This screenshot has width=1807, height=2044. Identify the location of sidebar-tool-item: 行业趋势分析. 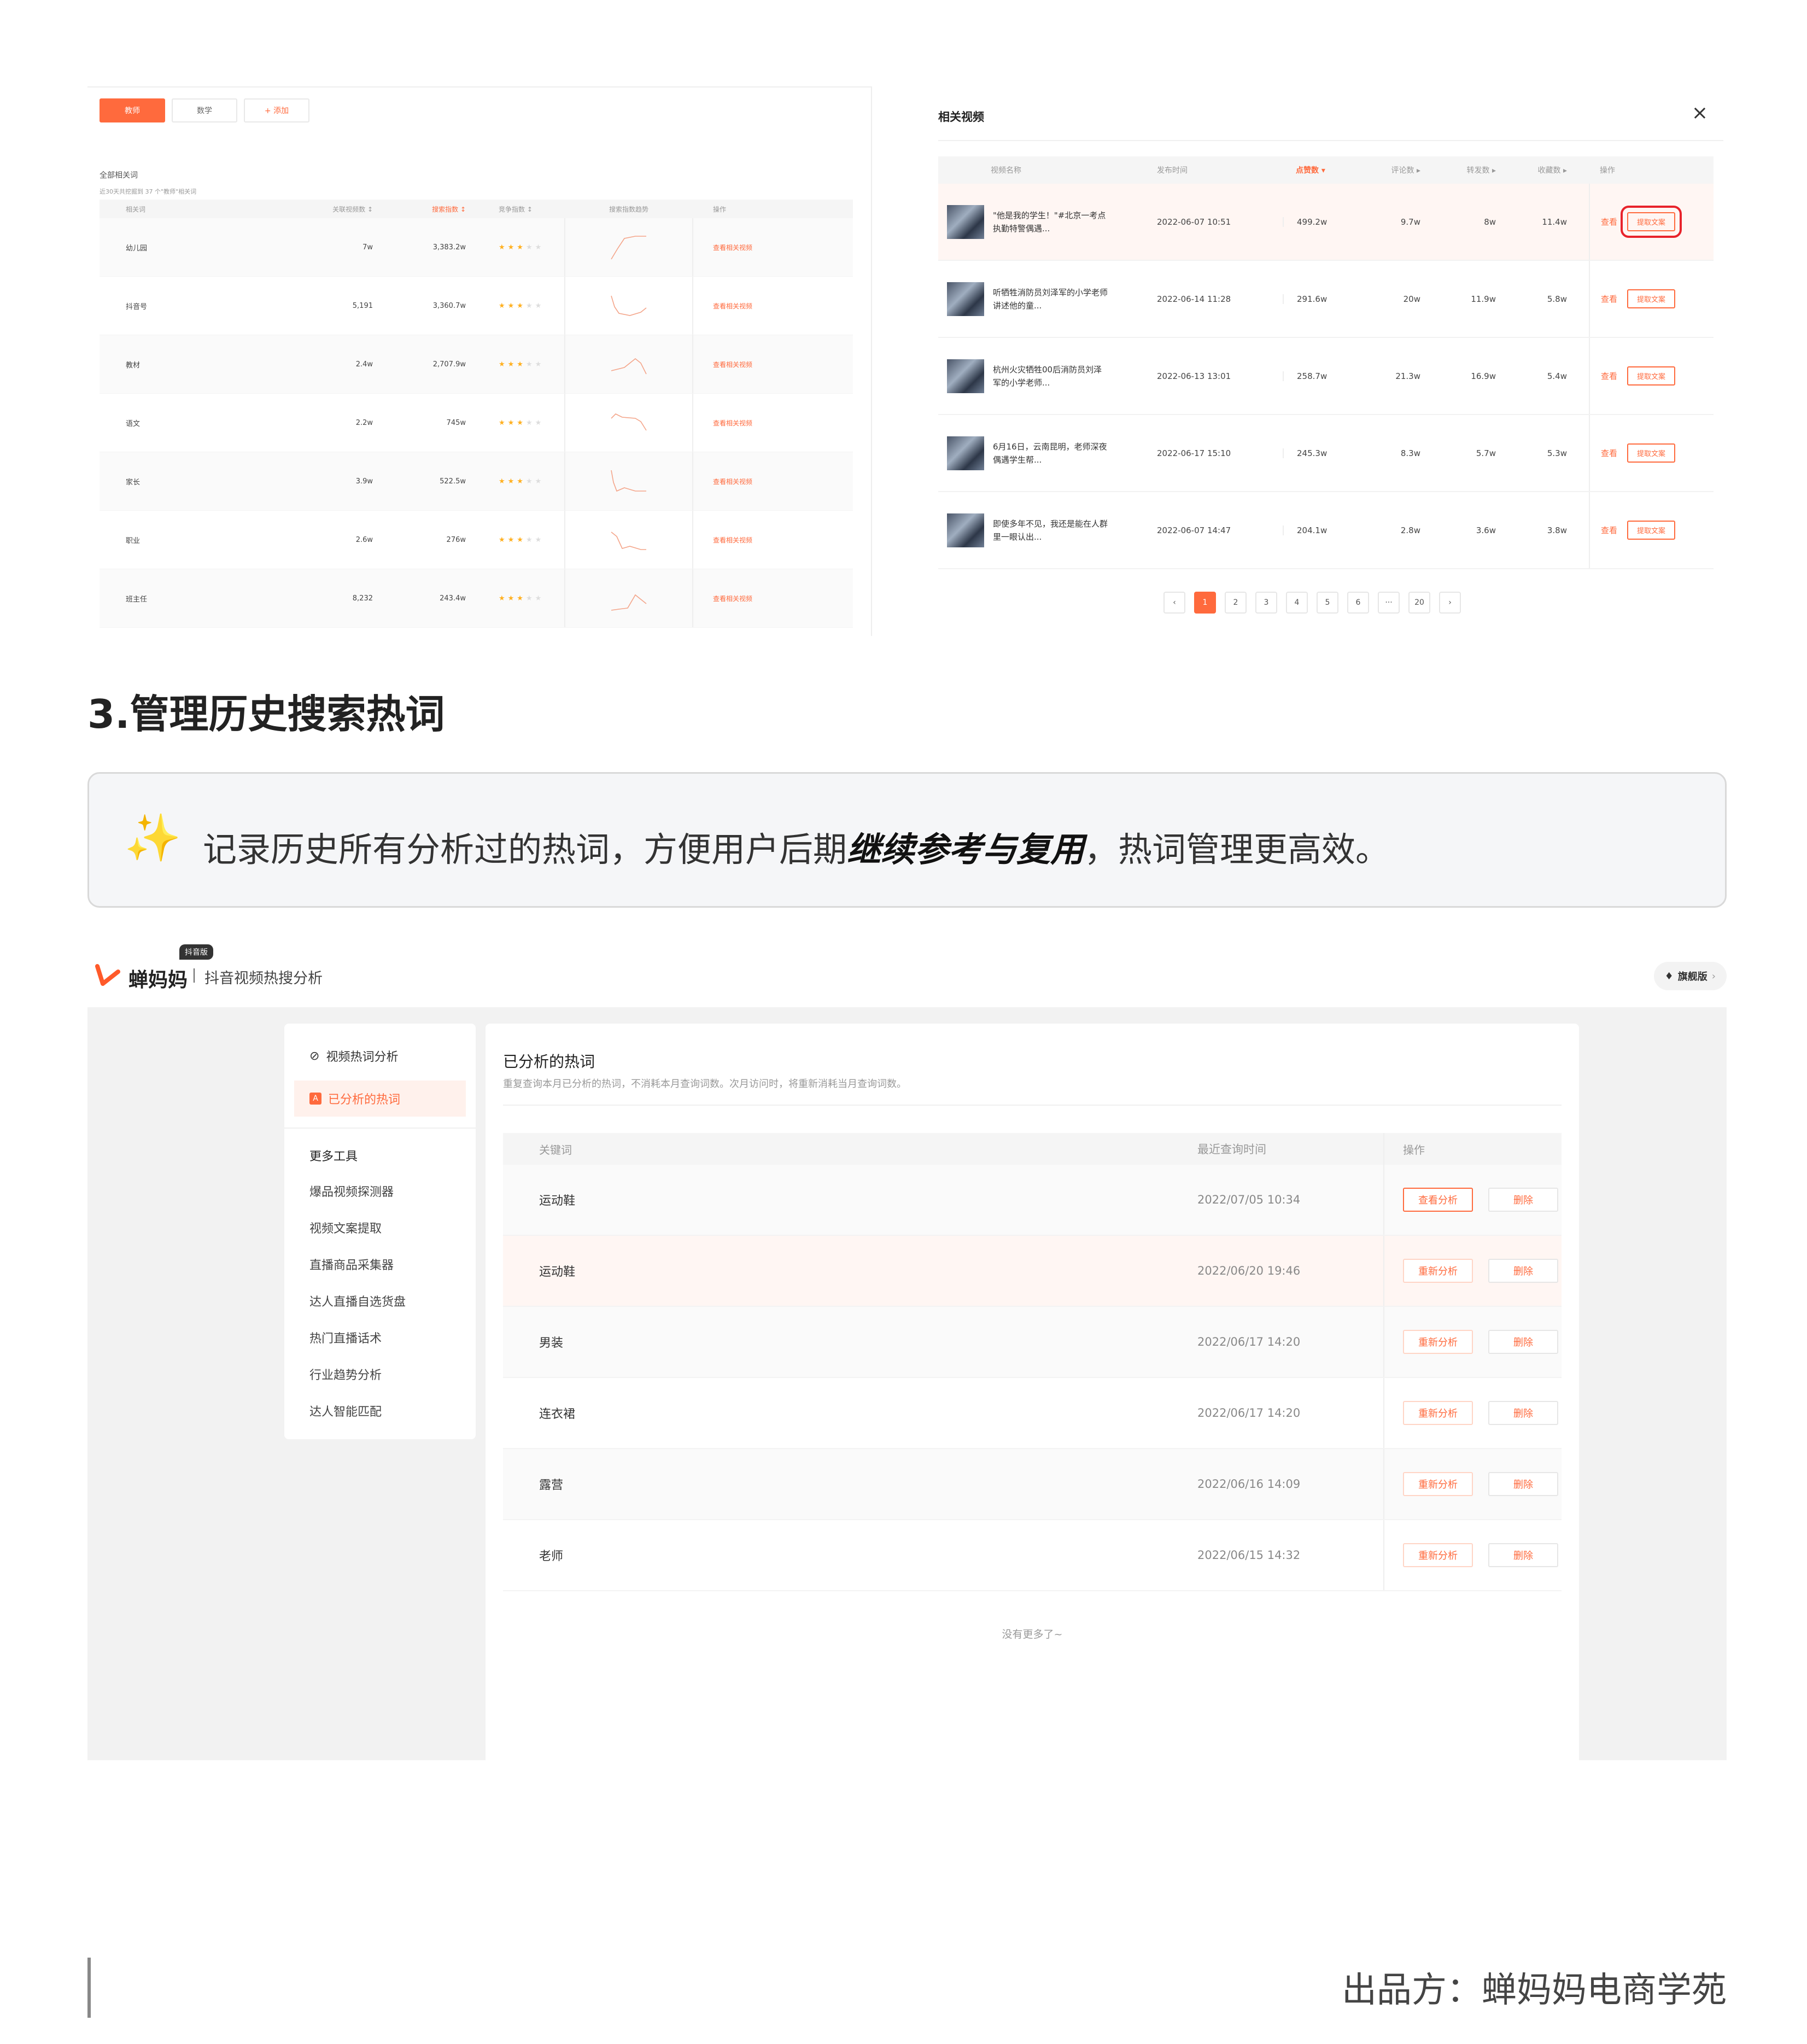
(345, 1374).